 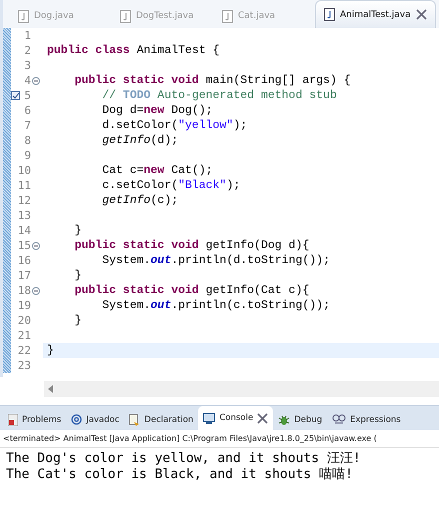 What do you see at coordinates (27, 35) in the screenshot?
I see `line-number: 1` at bounding box center [27, 35].